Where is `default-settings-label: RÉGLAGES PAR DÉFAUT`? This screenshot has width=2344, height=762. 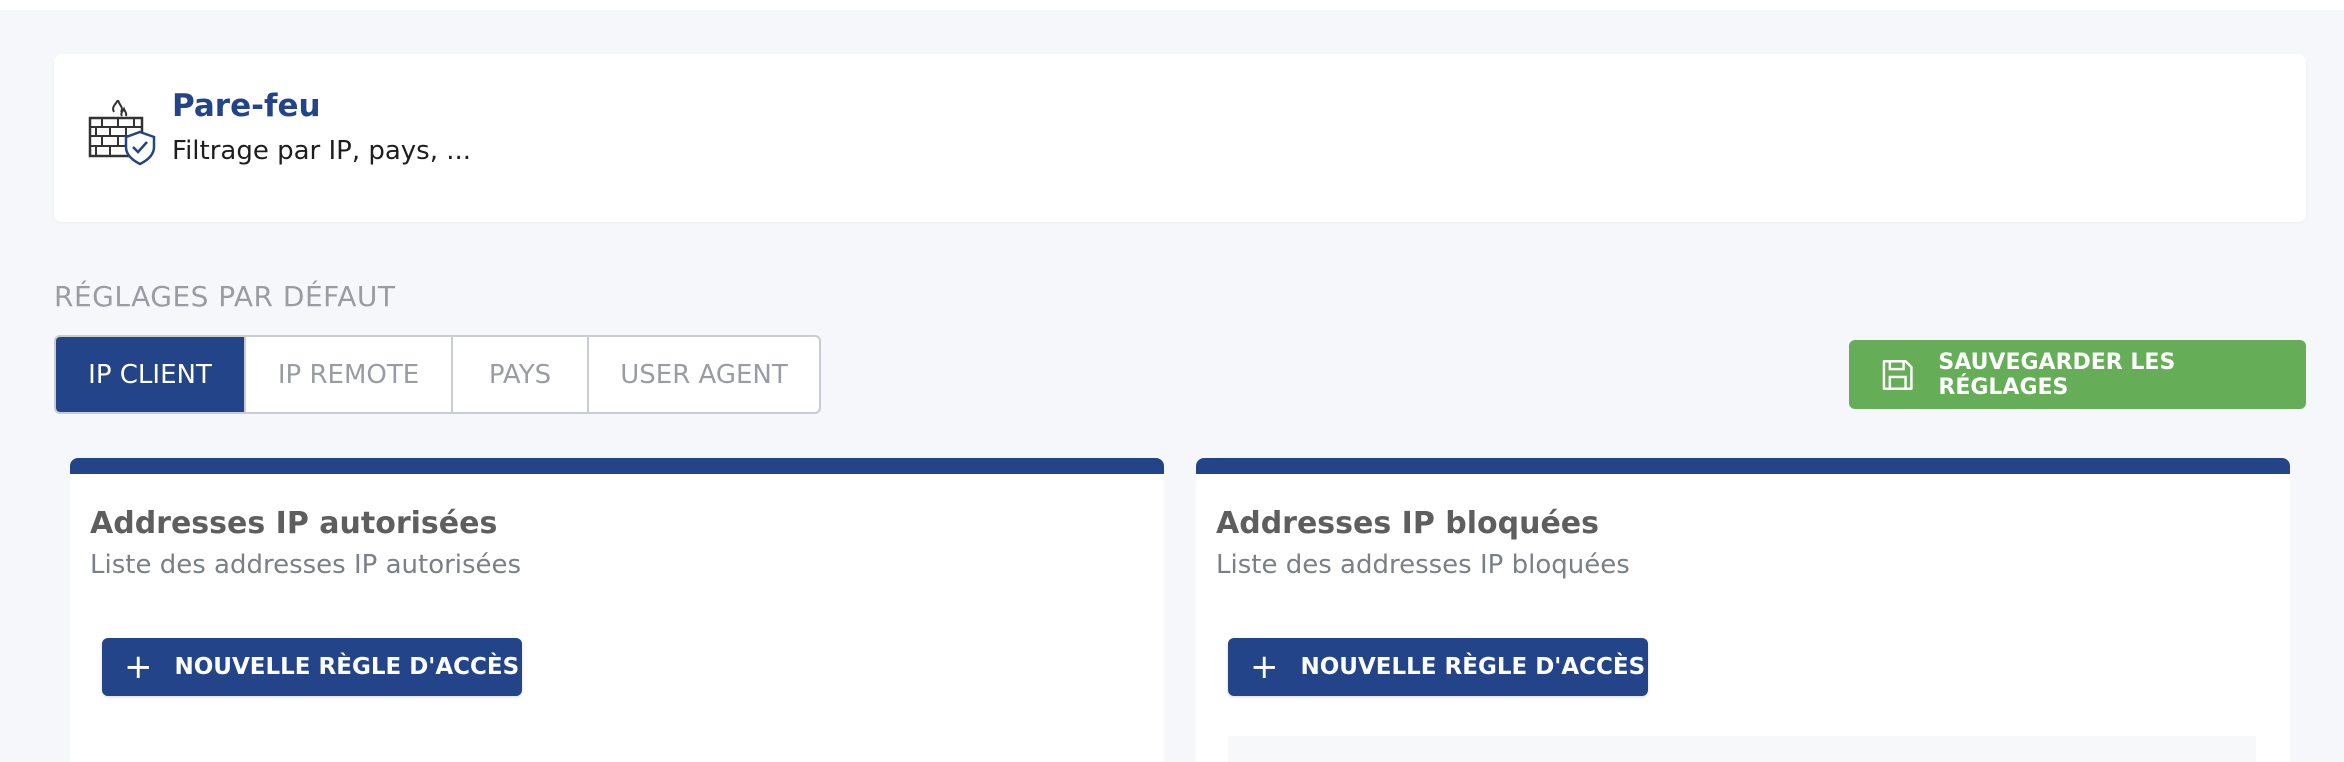 default-settings-label: RÉGLAGES PAR DÉFAUT is located at coordinates (225, 296).